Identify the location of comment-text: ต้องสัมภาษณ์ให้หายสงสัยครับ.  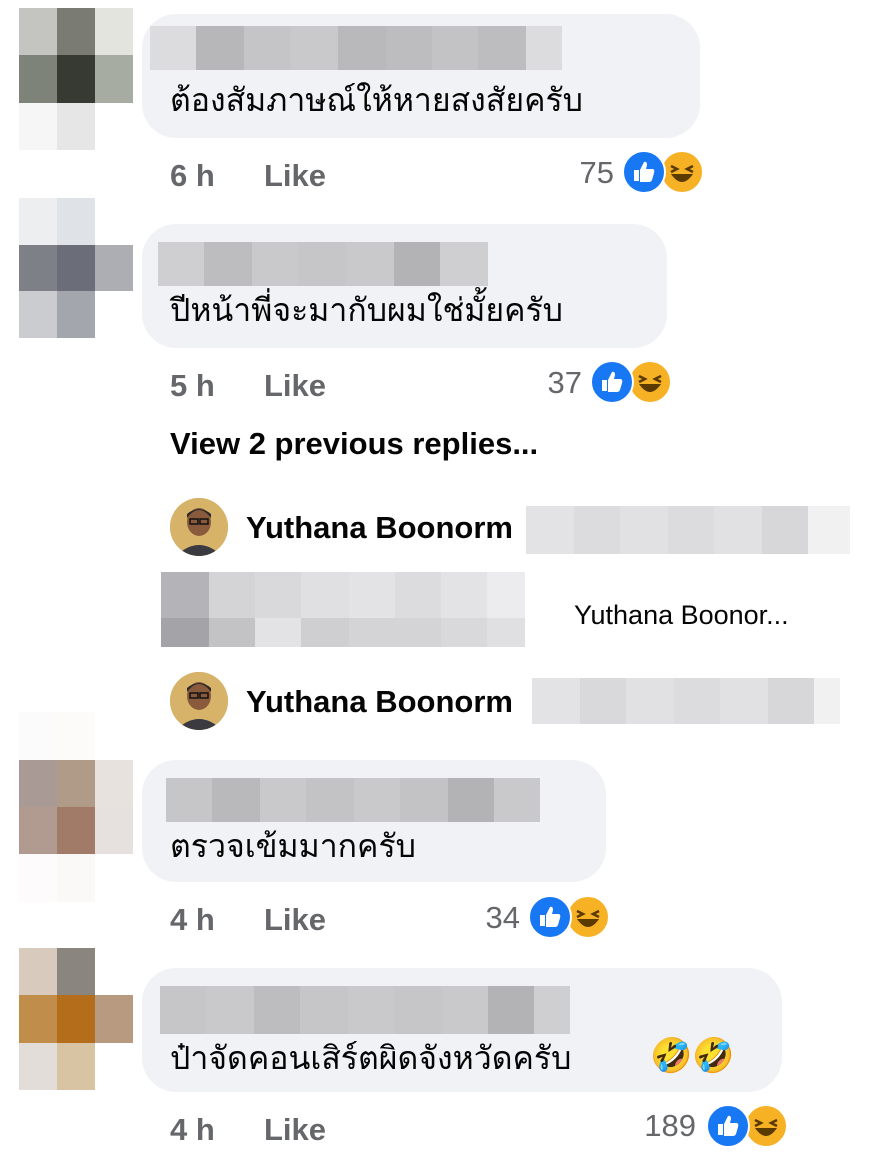
(376, 100).